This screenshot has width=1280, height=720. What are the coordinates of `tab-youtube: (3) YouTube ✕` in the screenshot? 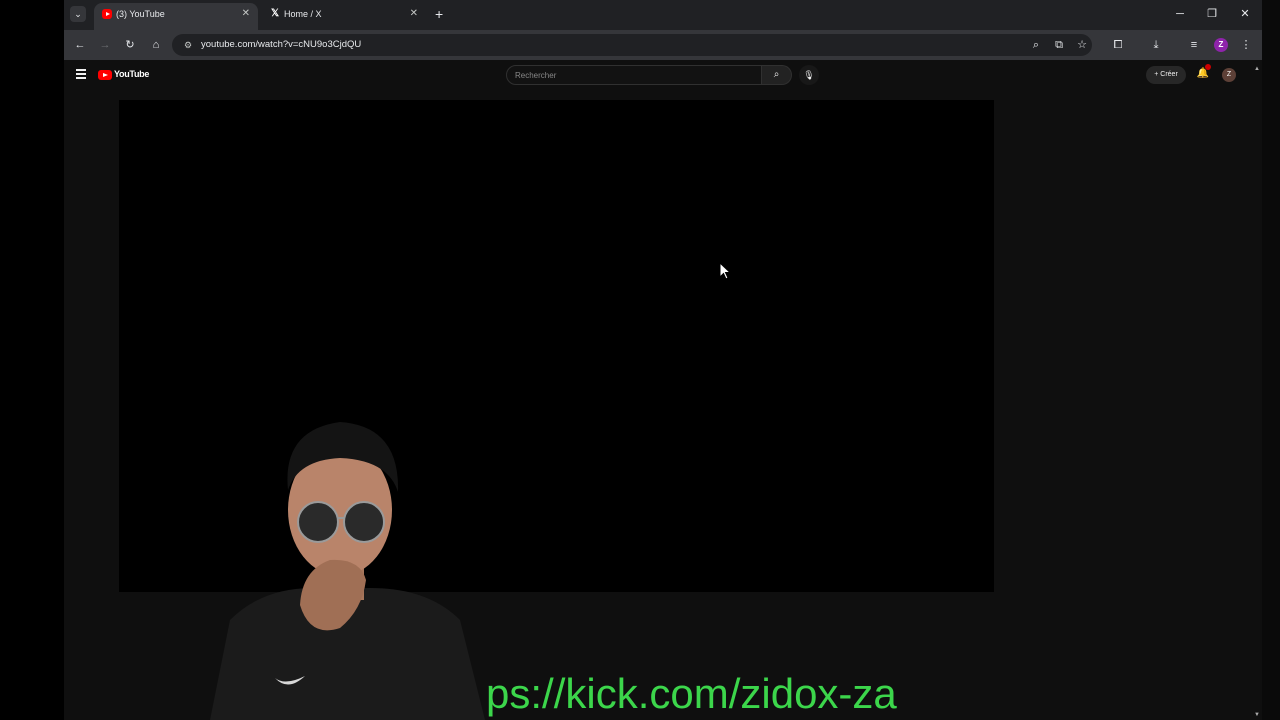 It's located at (176, 16).